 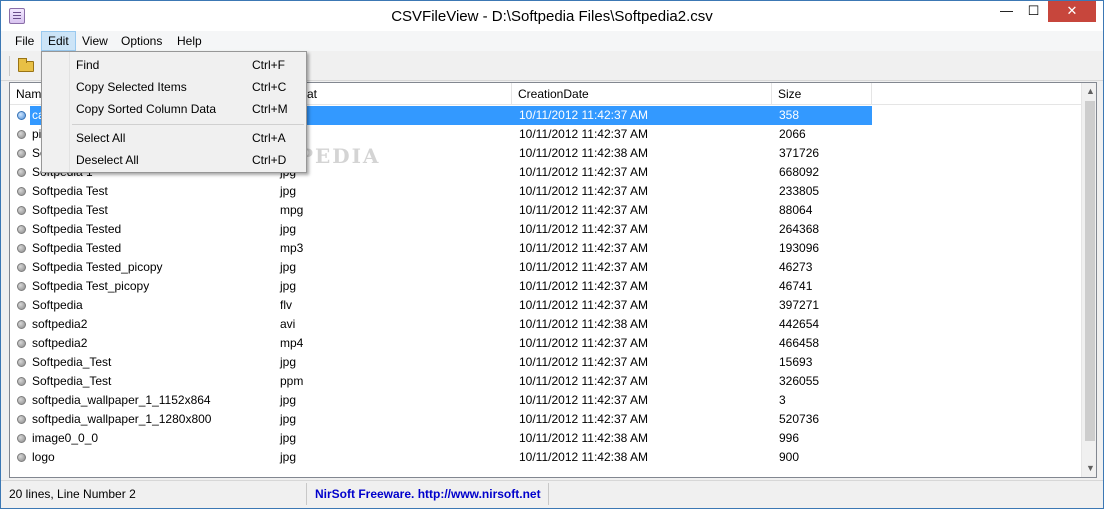 What do you see at coordinates (792, 134) in the screenshot?
I see `cell-size: 2066` at bounding box center [792, 134].